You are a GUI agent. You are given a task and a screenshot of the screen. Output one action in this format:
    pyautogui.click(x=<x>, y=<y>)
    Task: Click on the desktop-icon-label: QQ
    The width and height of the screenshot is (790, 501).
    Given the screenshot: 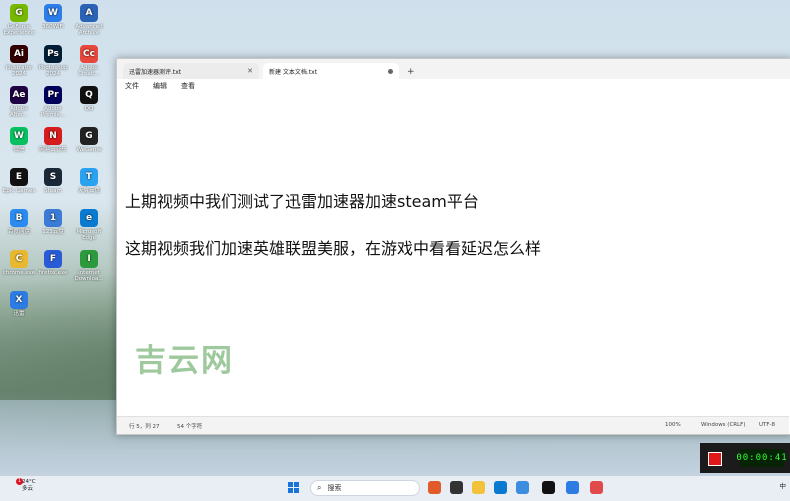 What is the action you would take?
    pyautogui.click(x=89, y=109)
    